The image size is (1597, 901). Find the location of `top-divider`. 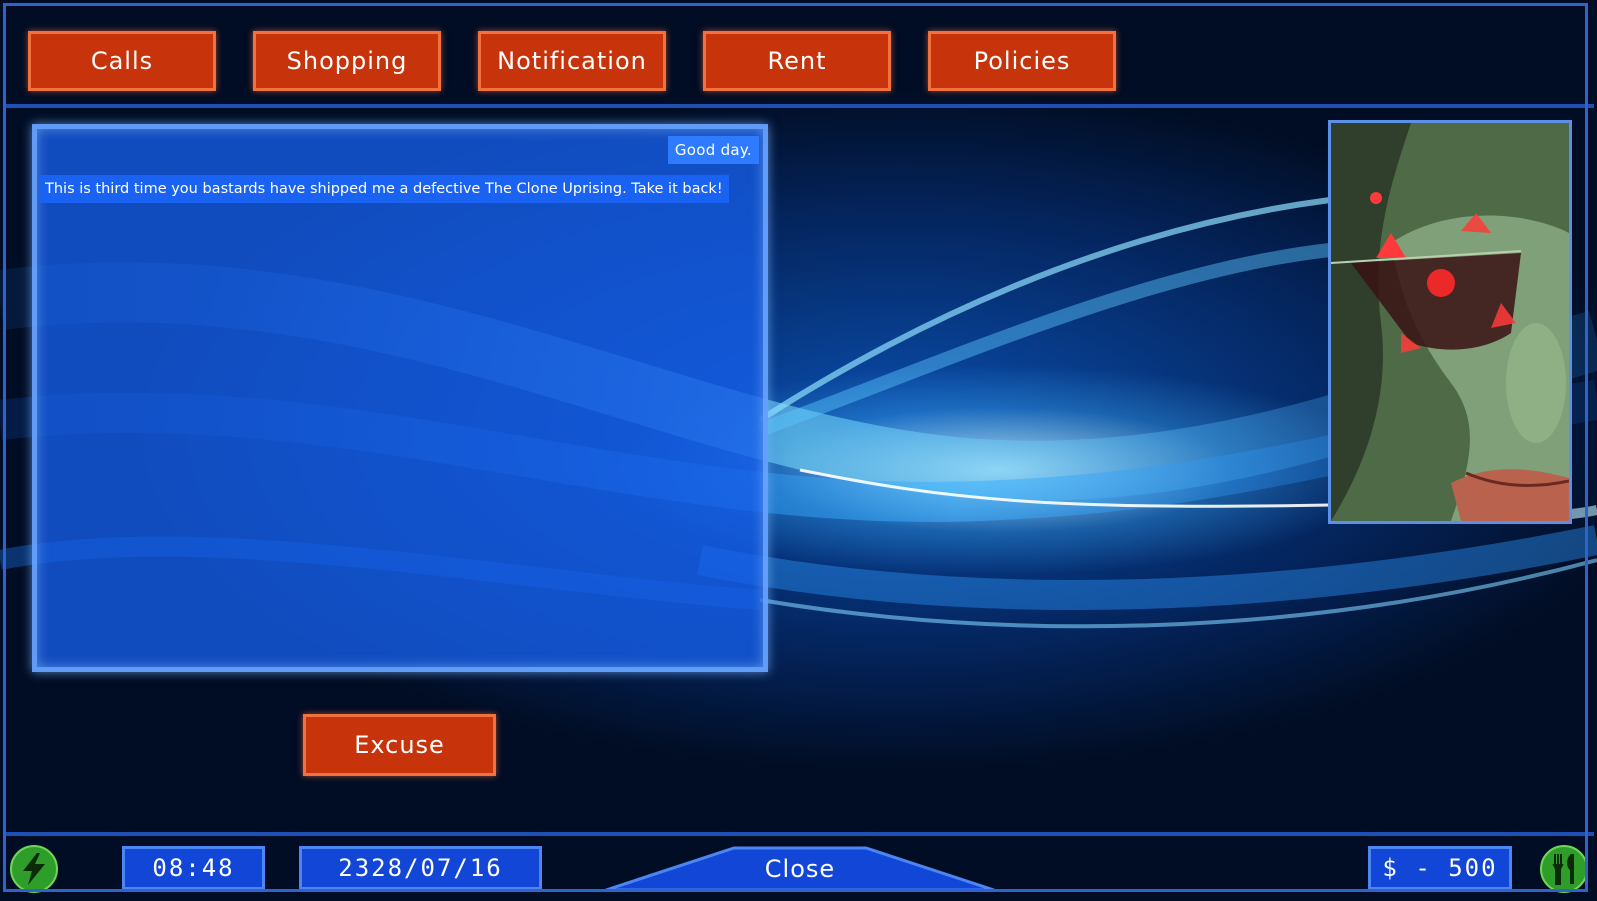

top-divider is located at coordinates (798, 106).